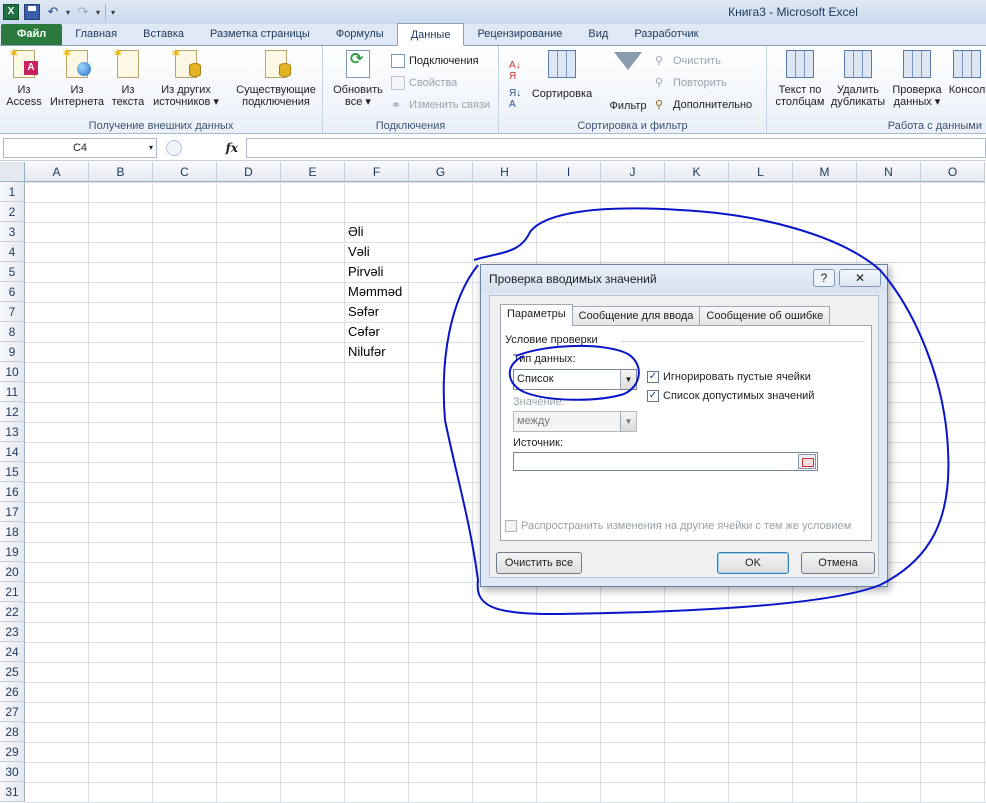 The width and height of the screenshot is (986, 803). Describe the element at coordinates (12, 732) in the screenshot. I see `row-header: 28` at that location.